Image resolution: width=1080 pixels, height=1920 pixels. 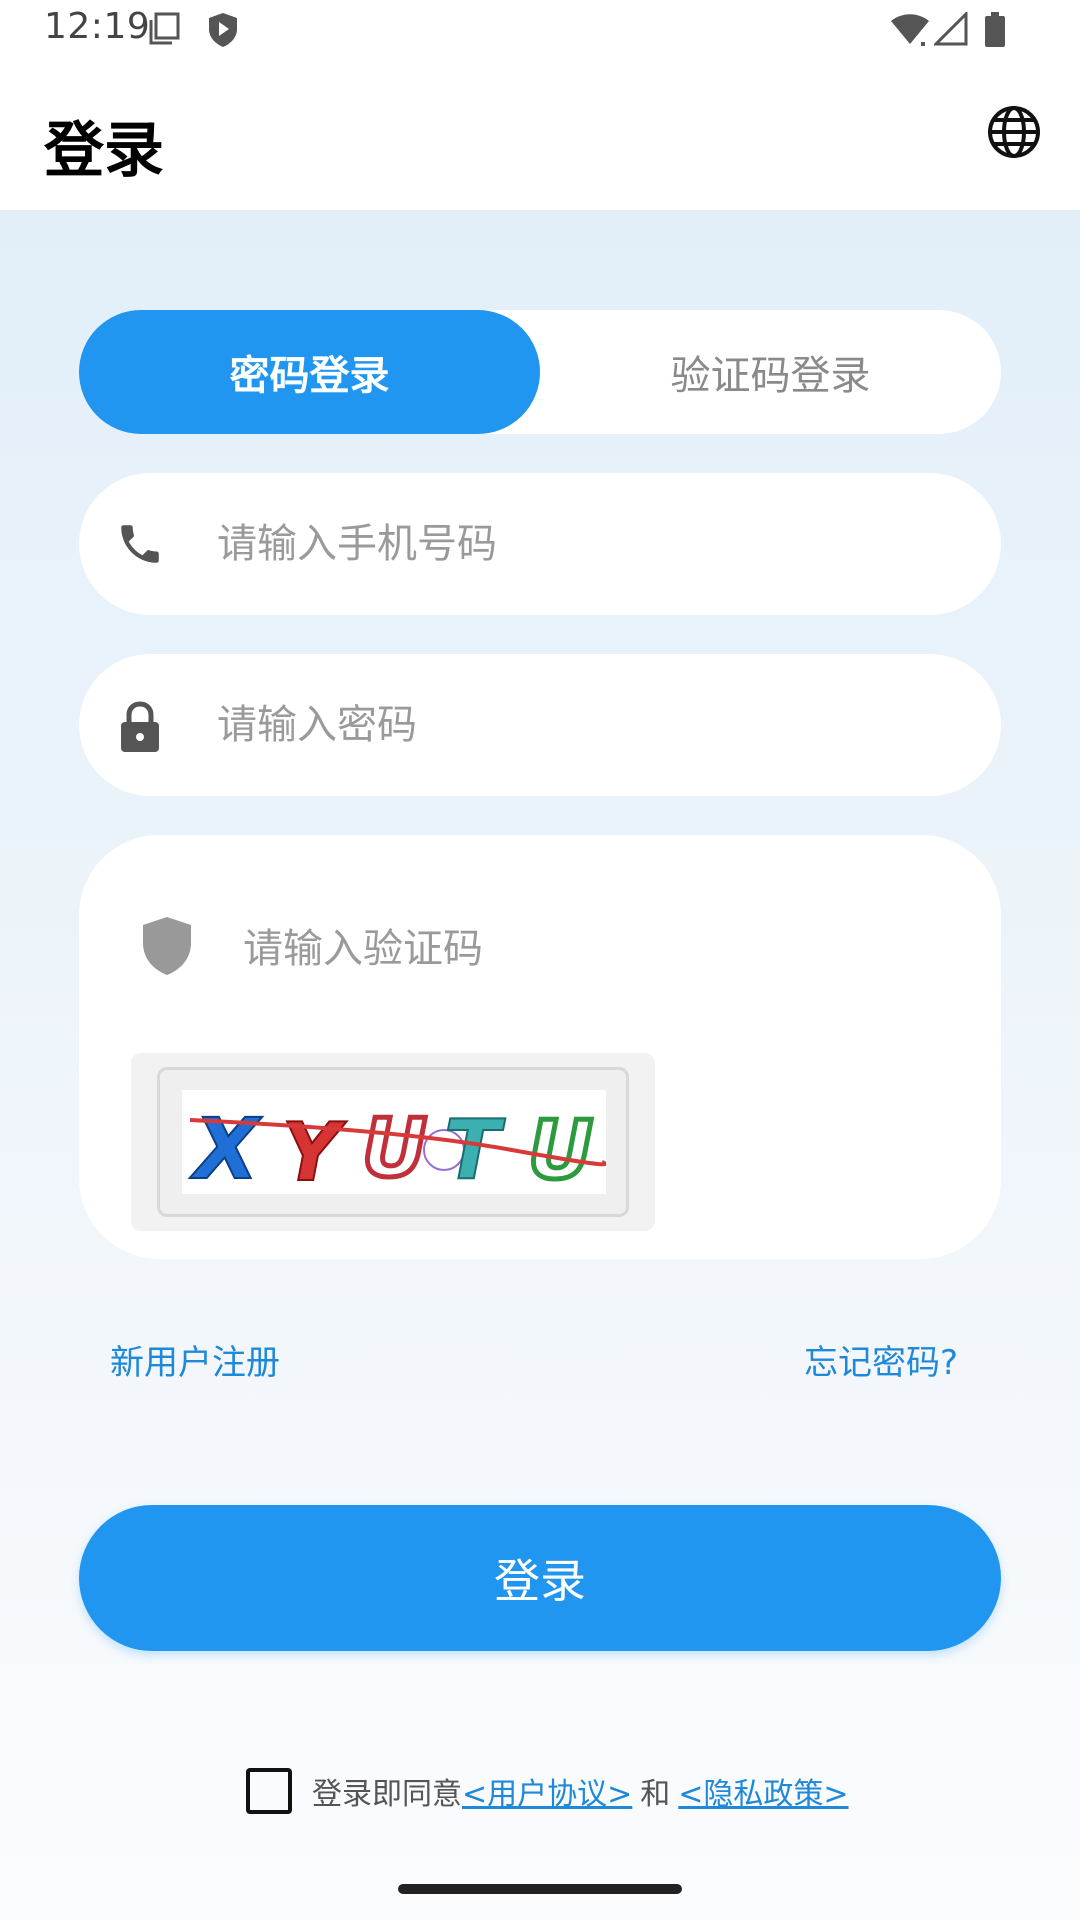 I want to click on app-bar: 登录, so click(x=540, y=136).